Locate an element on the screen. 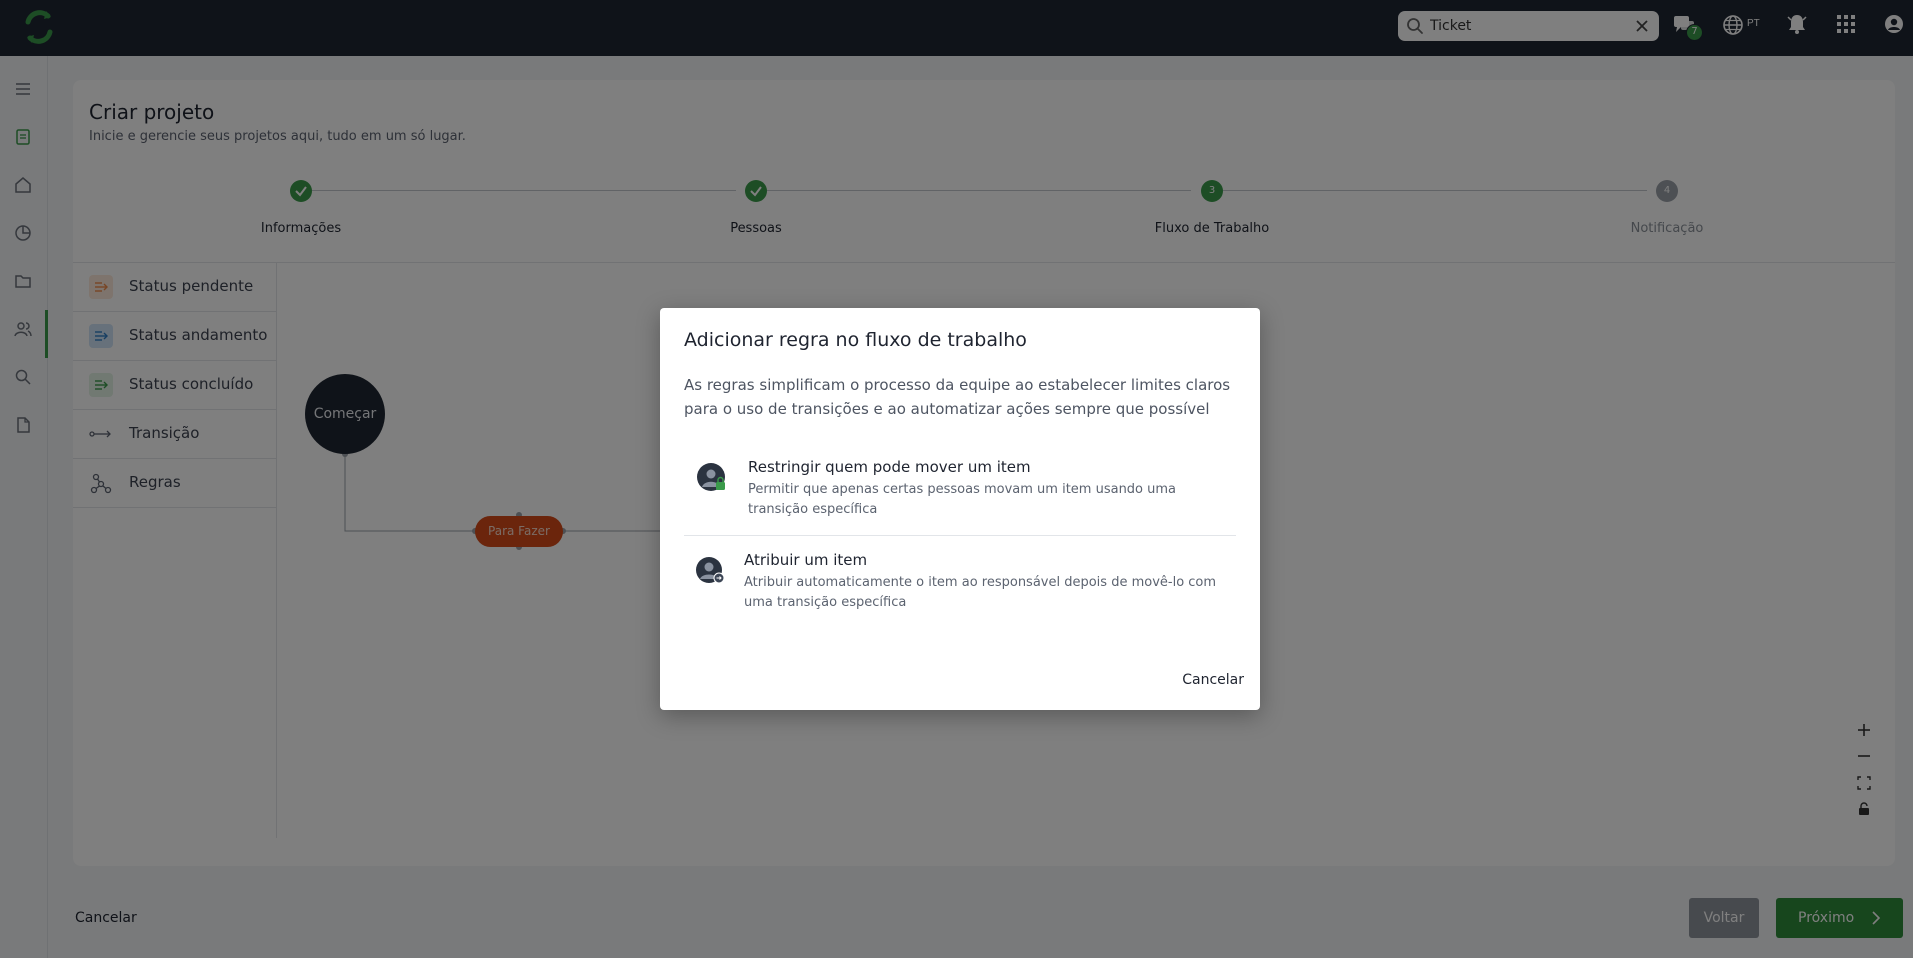  option-title: Atribuir um item is located at coordinates (806, 560).